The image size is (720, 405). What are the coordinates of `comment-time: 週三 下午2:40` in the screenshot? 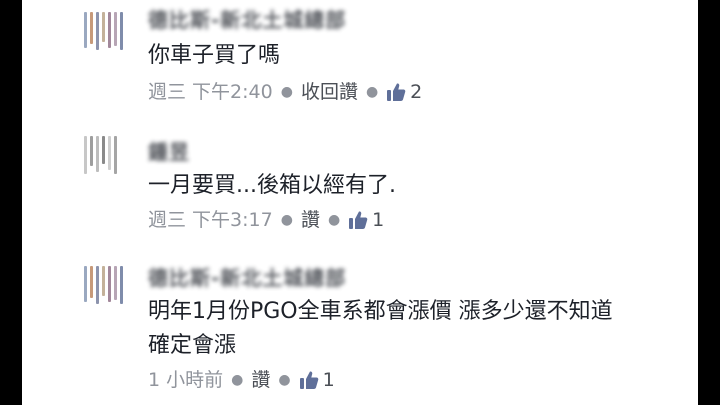 It's located at (210, 92).